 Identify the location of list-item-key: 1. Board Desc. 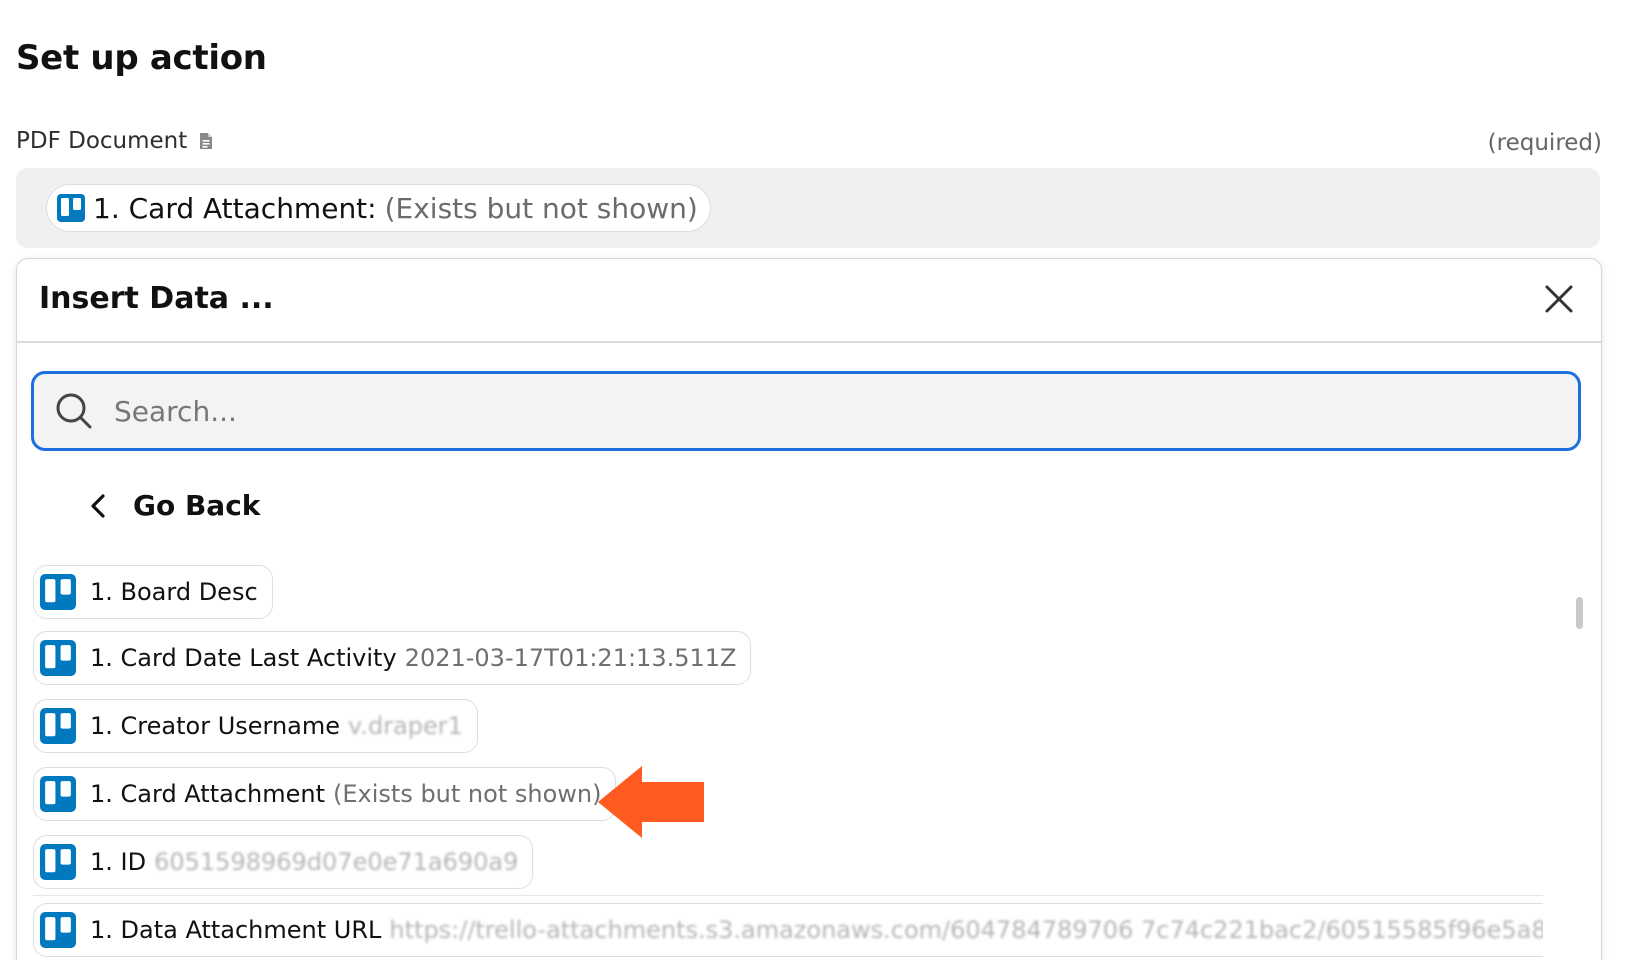
(174, 592).